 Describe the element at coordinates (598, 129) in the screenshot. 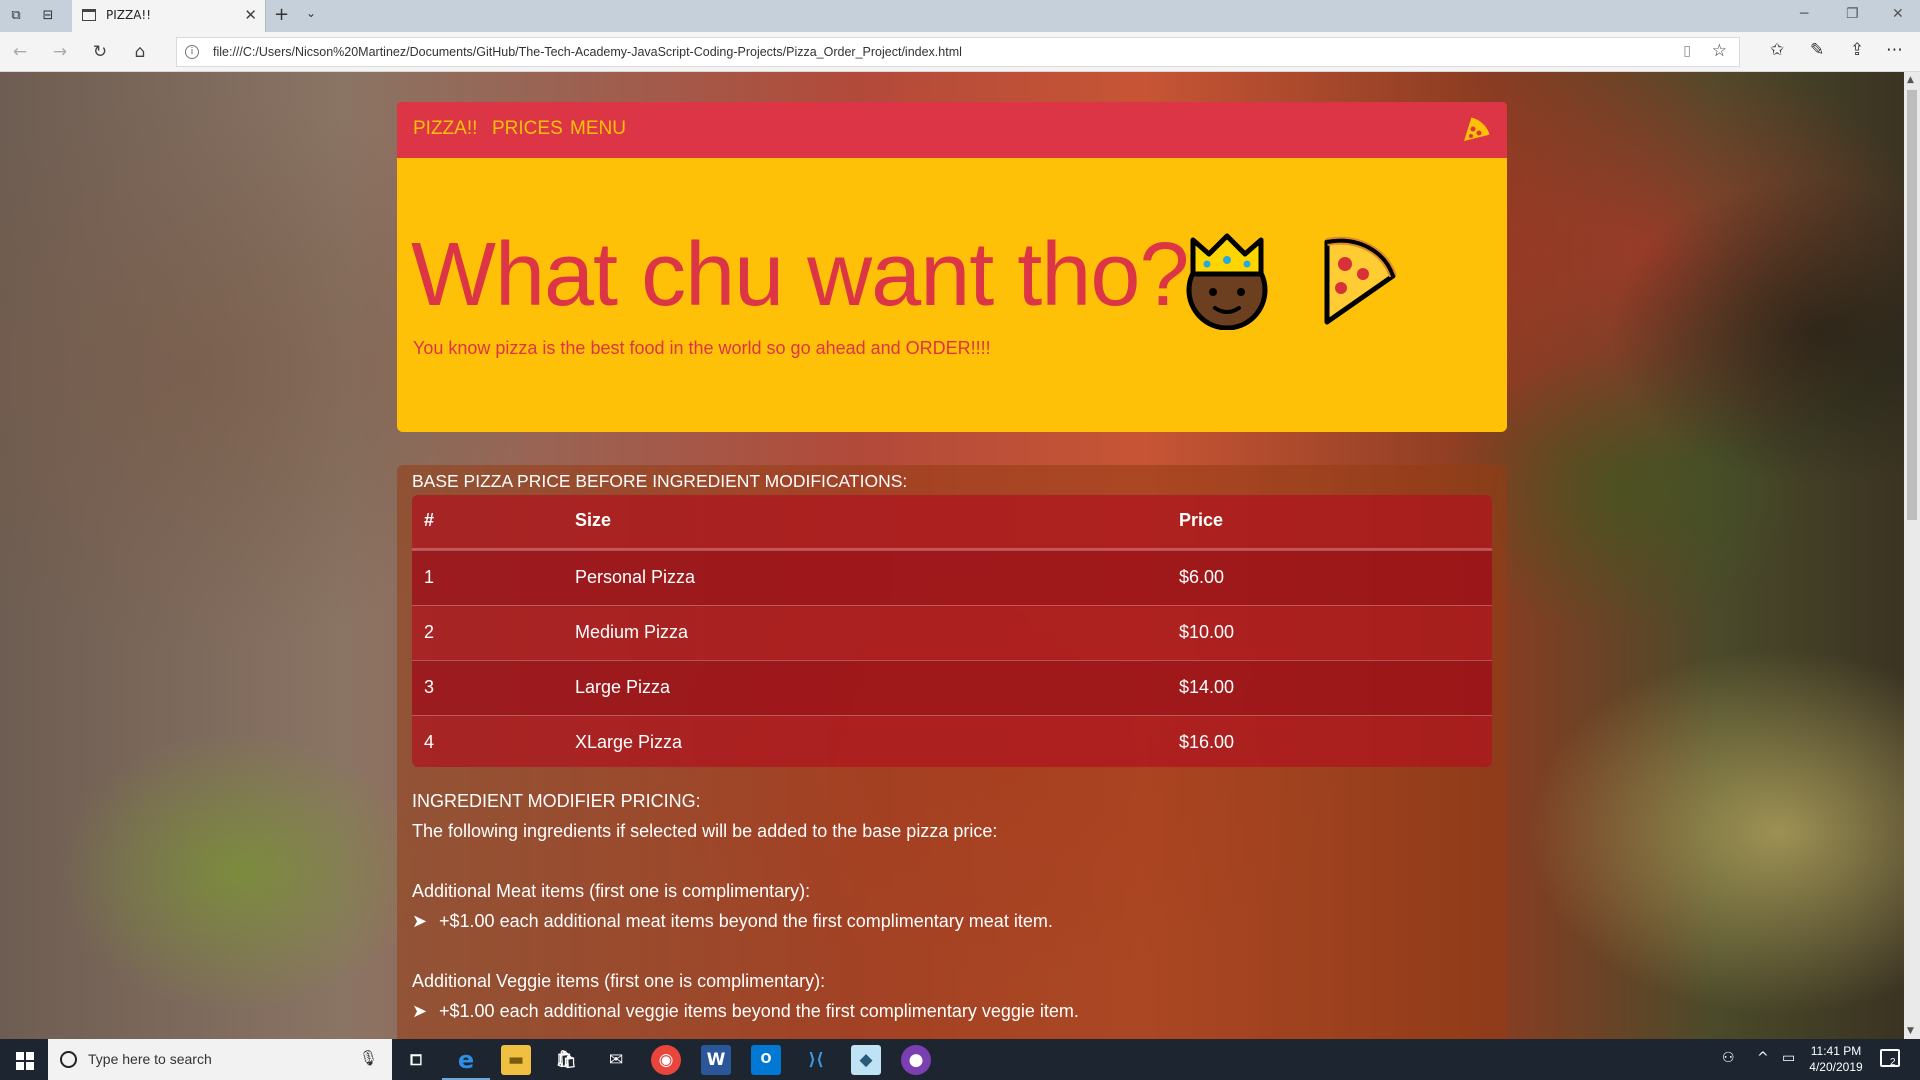

I see `nav-link-menu: MENU` at that location.